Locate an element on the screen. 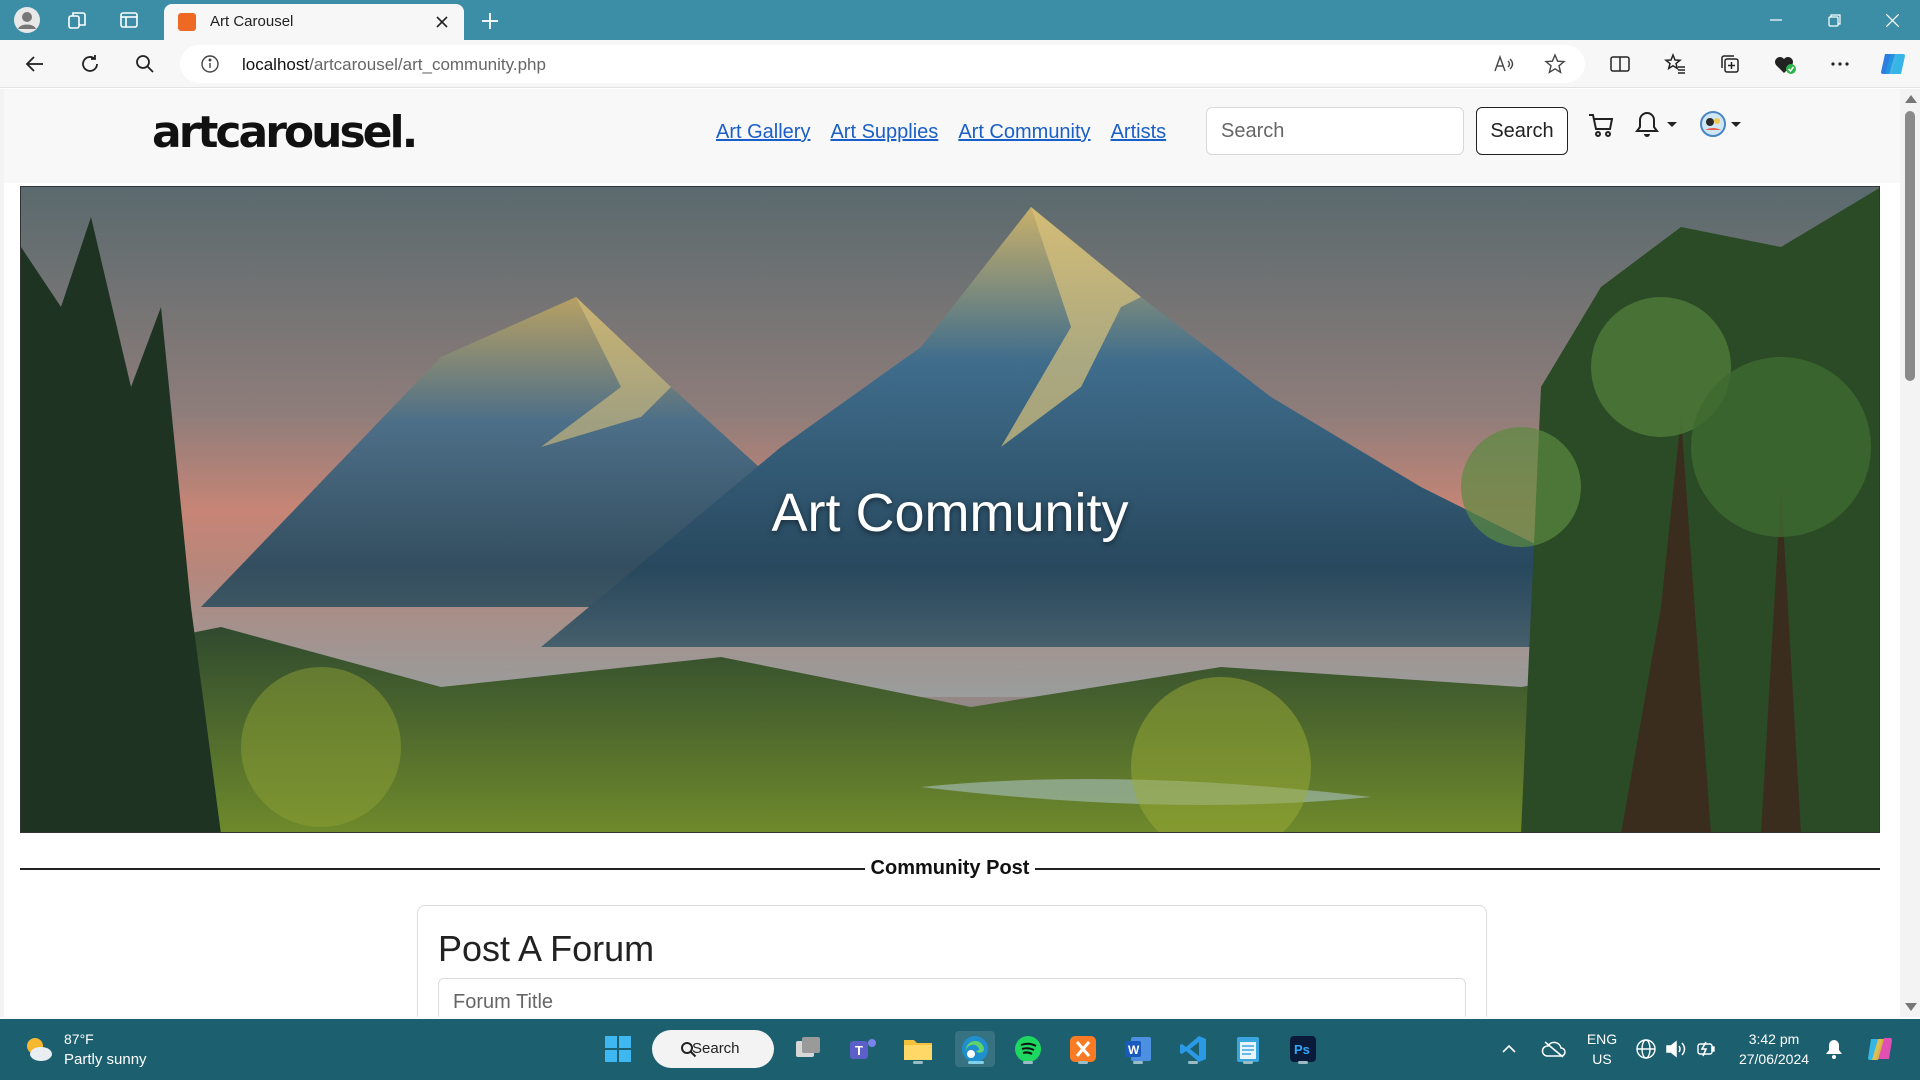 Image resolution: width=1920 pixels, height=1080 pixels. nav-link-art-supplies: Art Supplies is located at coordinates (884, 132).